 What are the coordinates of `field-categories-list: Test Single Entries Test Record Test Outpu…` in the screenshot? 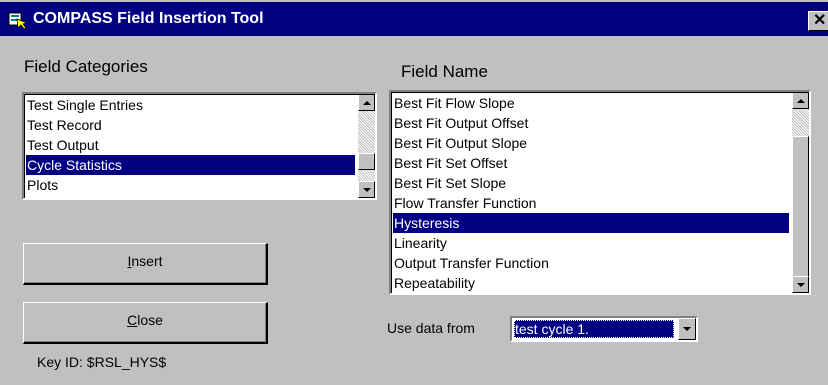 It's located at (199, 146).